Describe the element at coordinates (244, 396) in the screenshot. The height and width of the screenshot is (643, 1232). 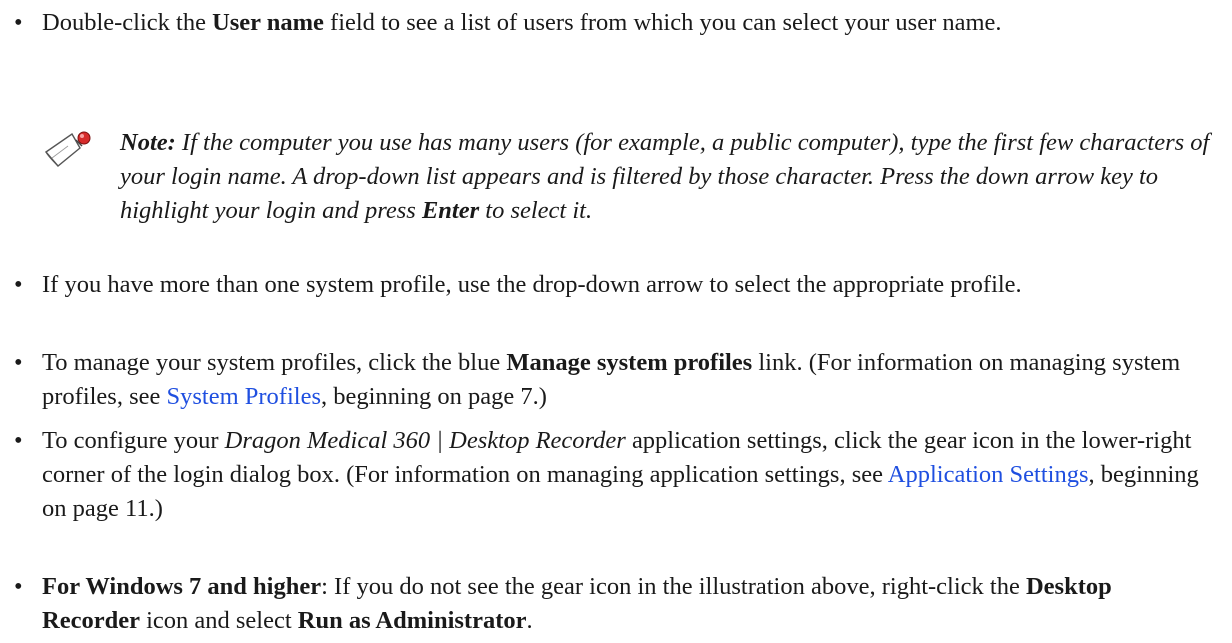
I see `system-profiles-link: System Profiles` at that location.